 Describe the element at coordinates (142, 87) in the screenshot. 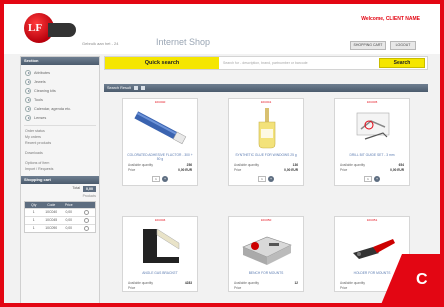

I see `list-view-icon` at that location.